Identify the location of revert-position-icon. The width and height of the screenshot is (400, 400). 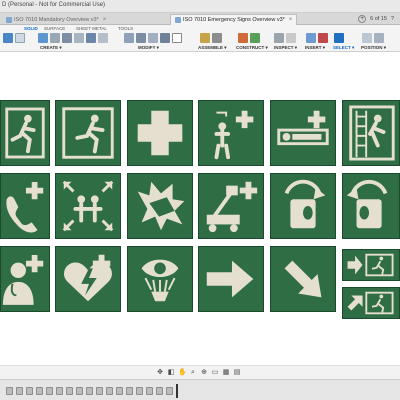
(379, 38).